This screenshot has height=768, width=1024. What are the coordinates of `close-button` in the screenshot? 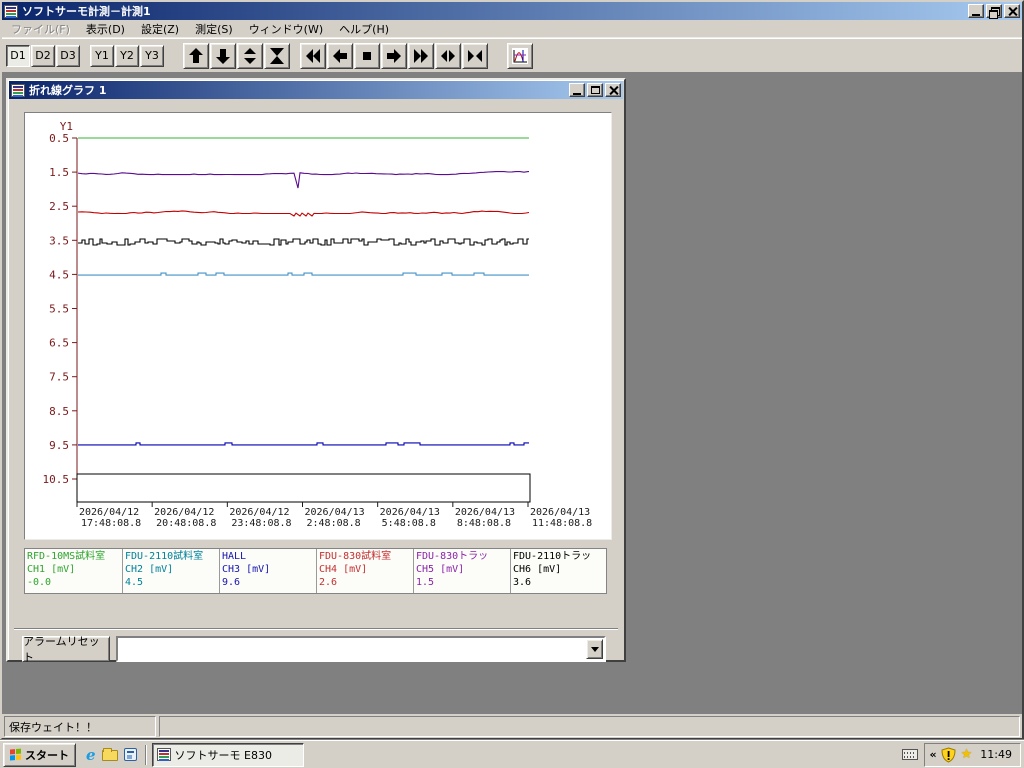 It's located at (1012, 11).